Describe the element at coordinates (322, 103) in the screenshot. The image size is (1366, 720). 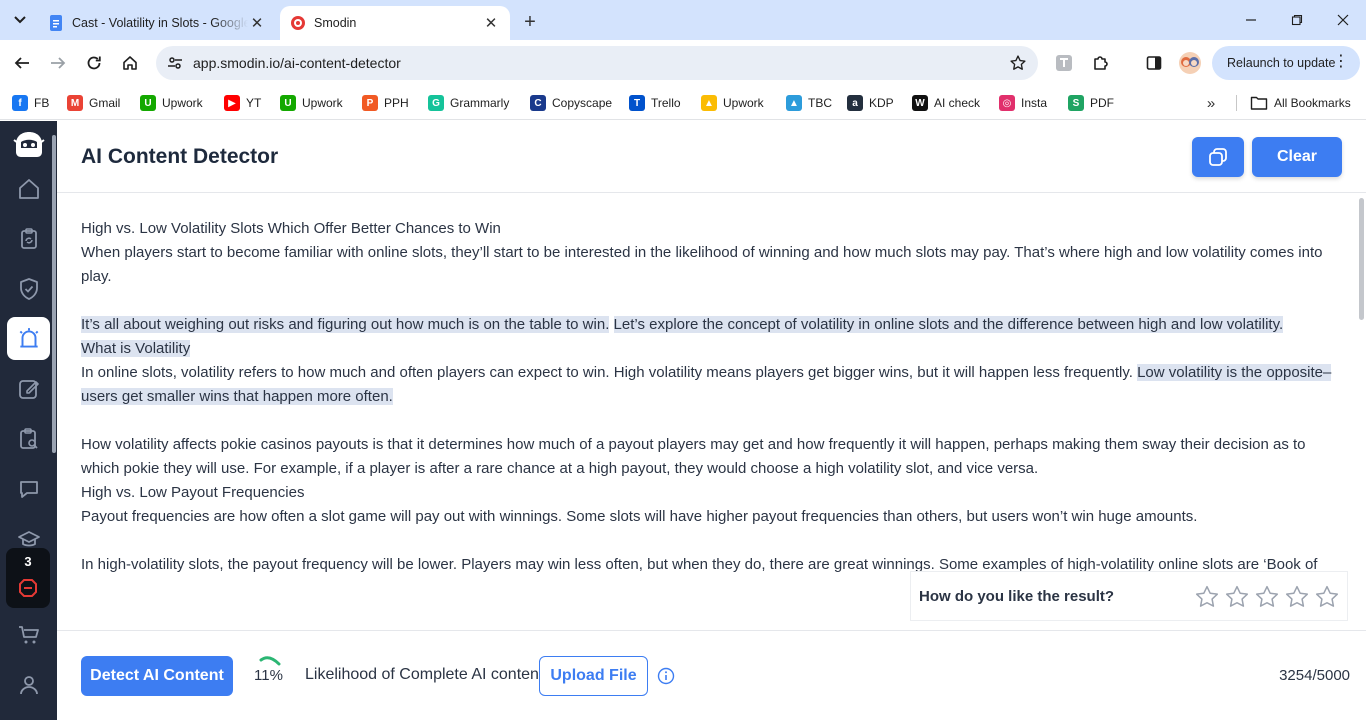
I see `bookmark-label: Upwork` at that location.